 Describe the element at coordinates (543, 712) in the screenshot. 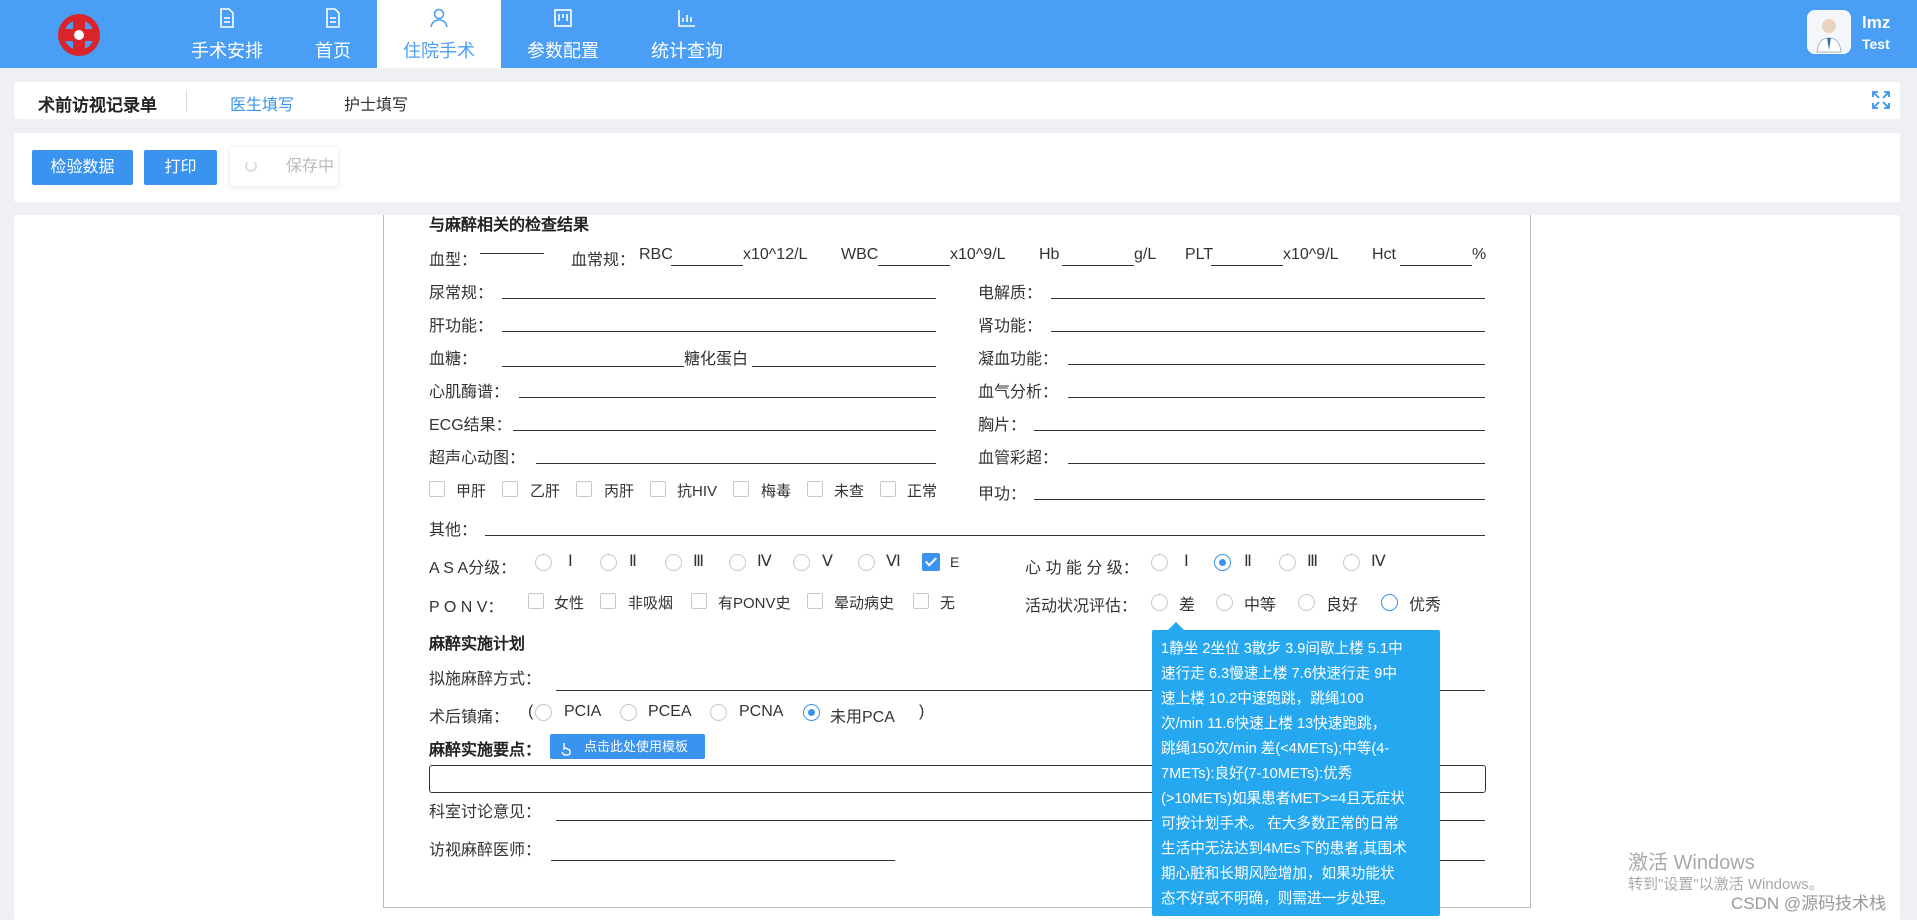

I see `radio-pcia` at that location.